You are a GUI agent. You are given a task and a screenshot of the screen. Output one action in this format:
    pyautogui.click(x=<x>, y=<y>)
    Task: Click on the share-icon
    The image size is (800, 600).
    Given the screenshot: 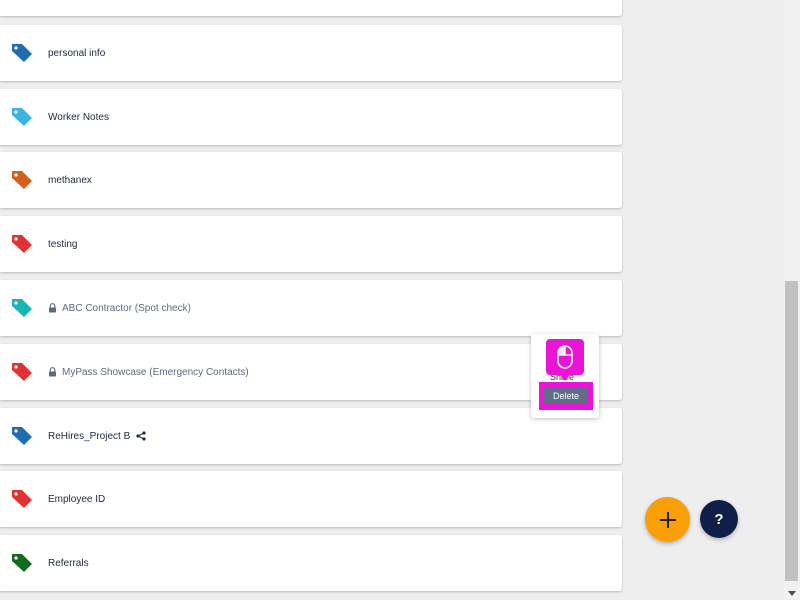 What is the action you would take?
    pyautogui.click(x=141, y=436)
    